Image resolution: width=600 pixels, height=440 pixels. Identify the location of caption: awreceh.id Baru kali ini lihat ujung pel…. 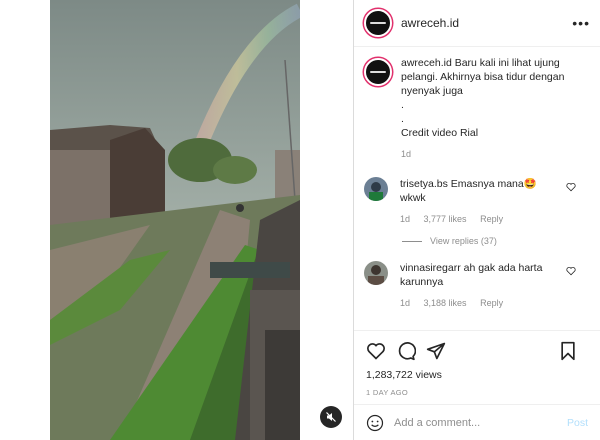
(477, 108).